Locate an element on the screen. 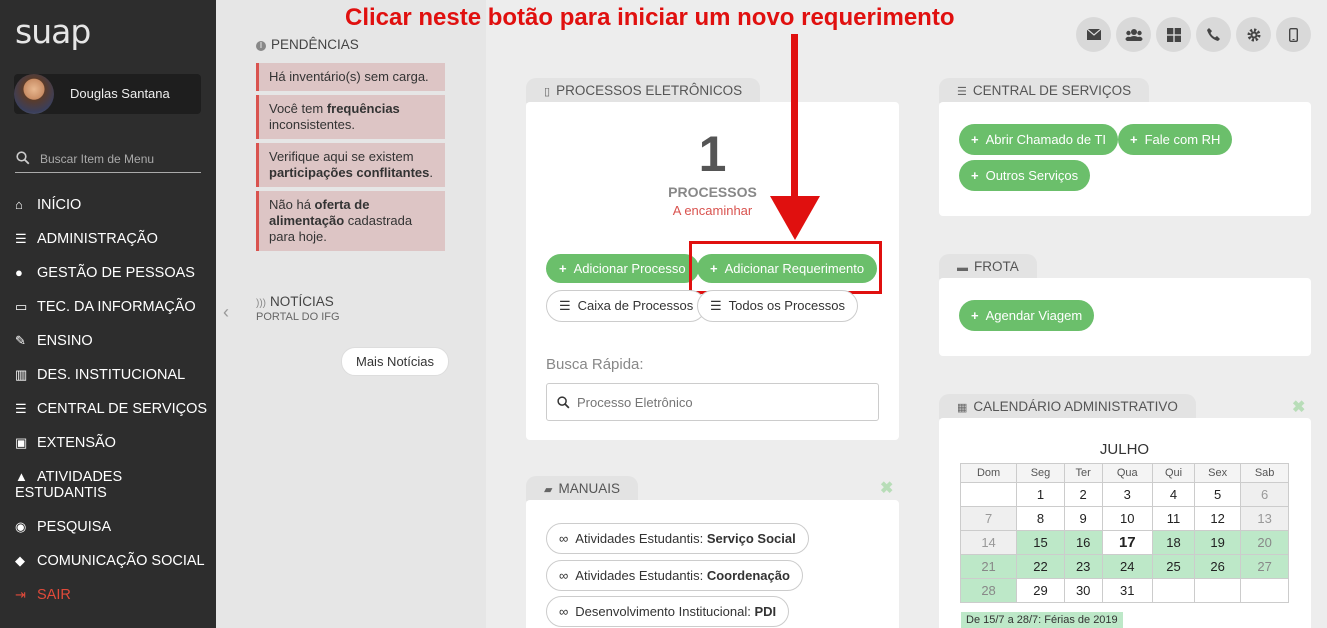 Image resolution: width=1327 pixels, height=628 pixels. menu-item-label: ADMINISTRAÇÃO is located at coordinates (97, 239).